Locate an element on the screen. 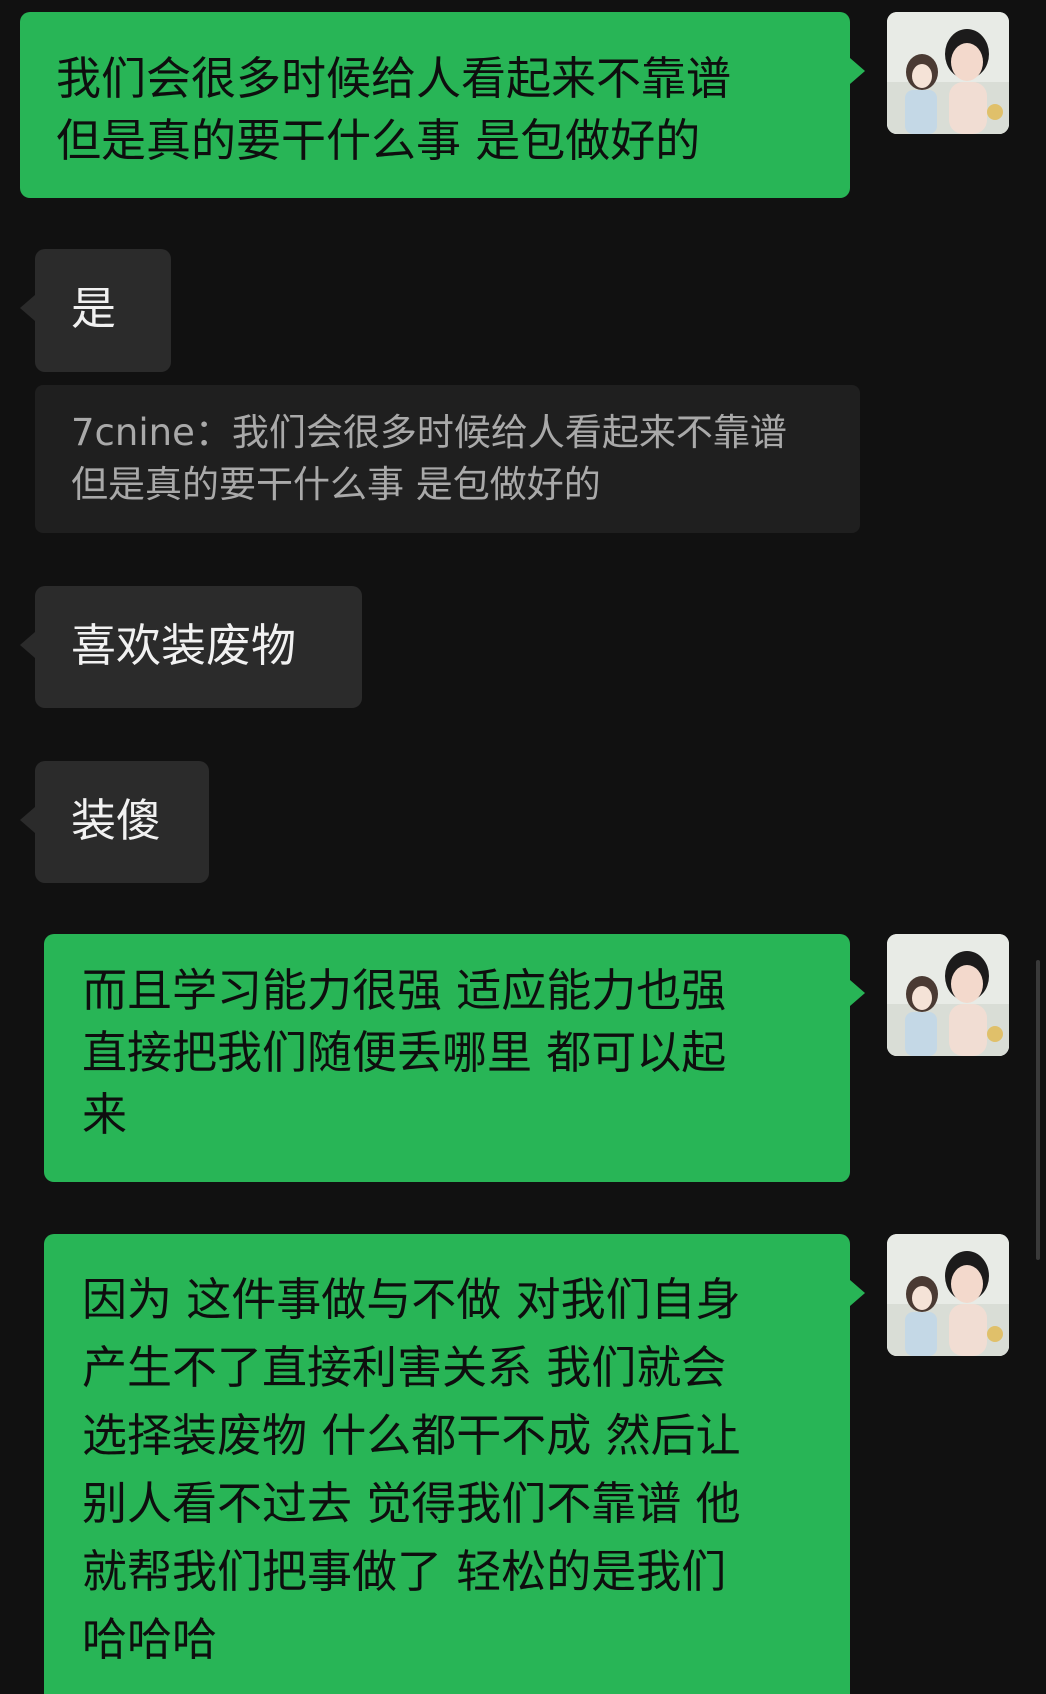  message-bubble-outgoing: 我们会很多时候给人看起来不靠谱 但是真的要干什么事 是包做好的 is located at coordinates (435, 105).